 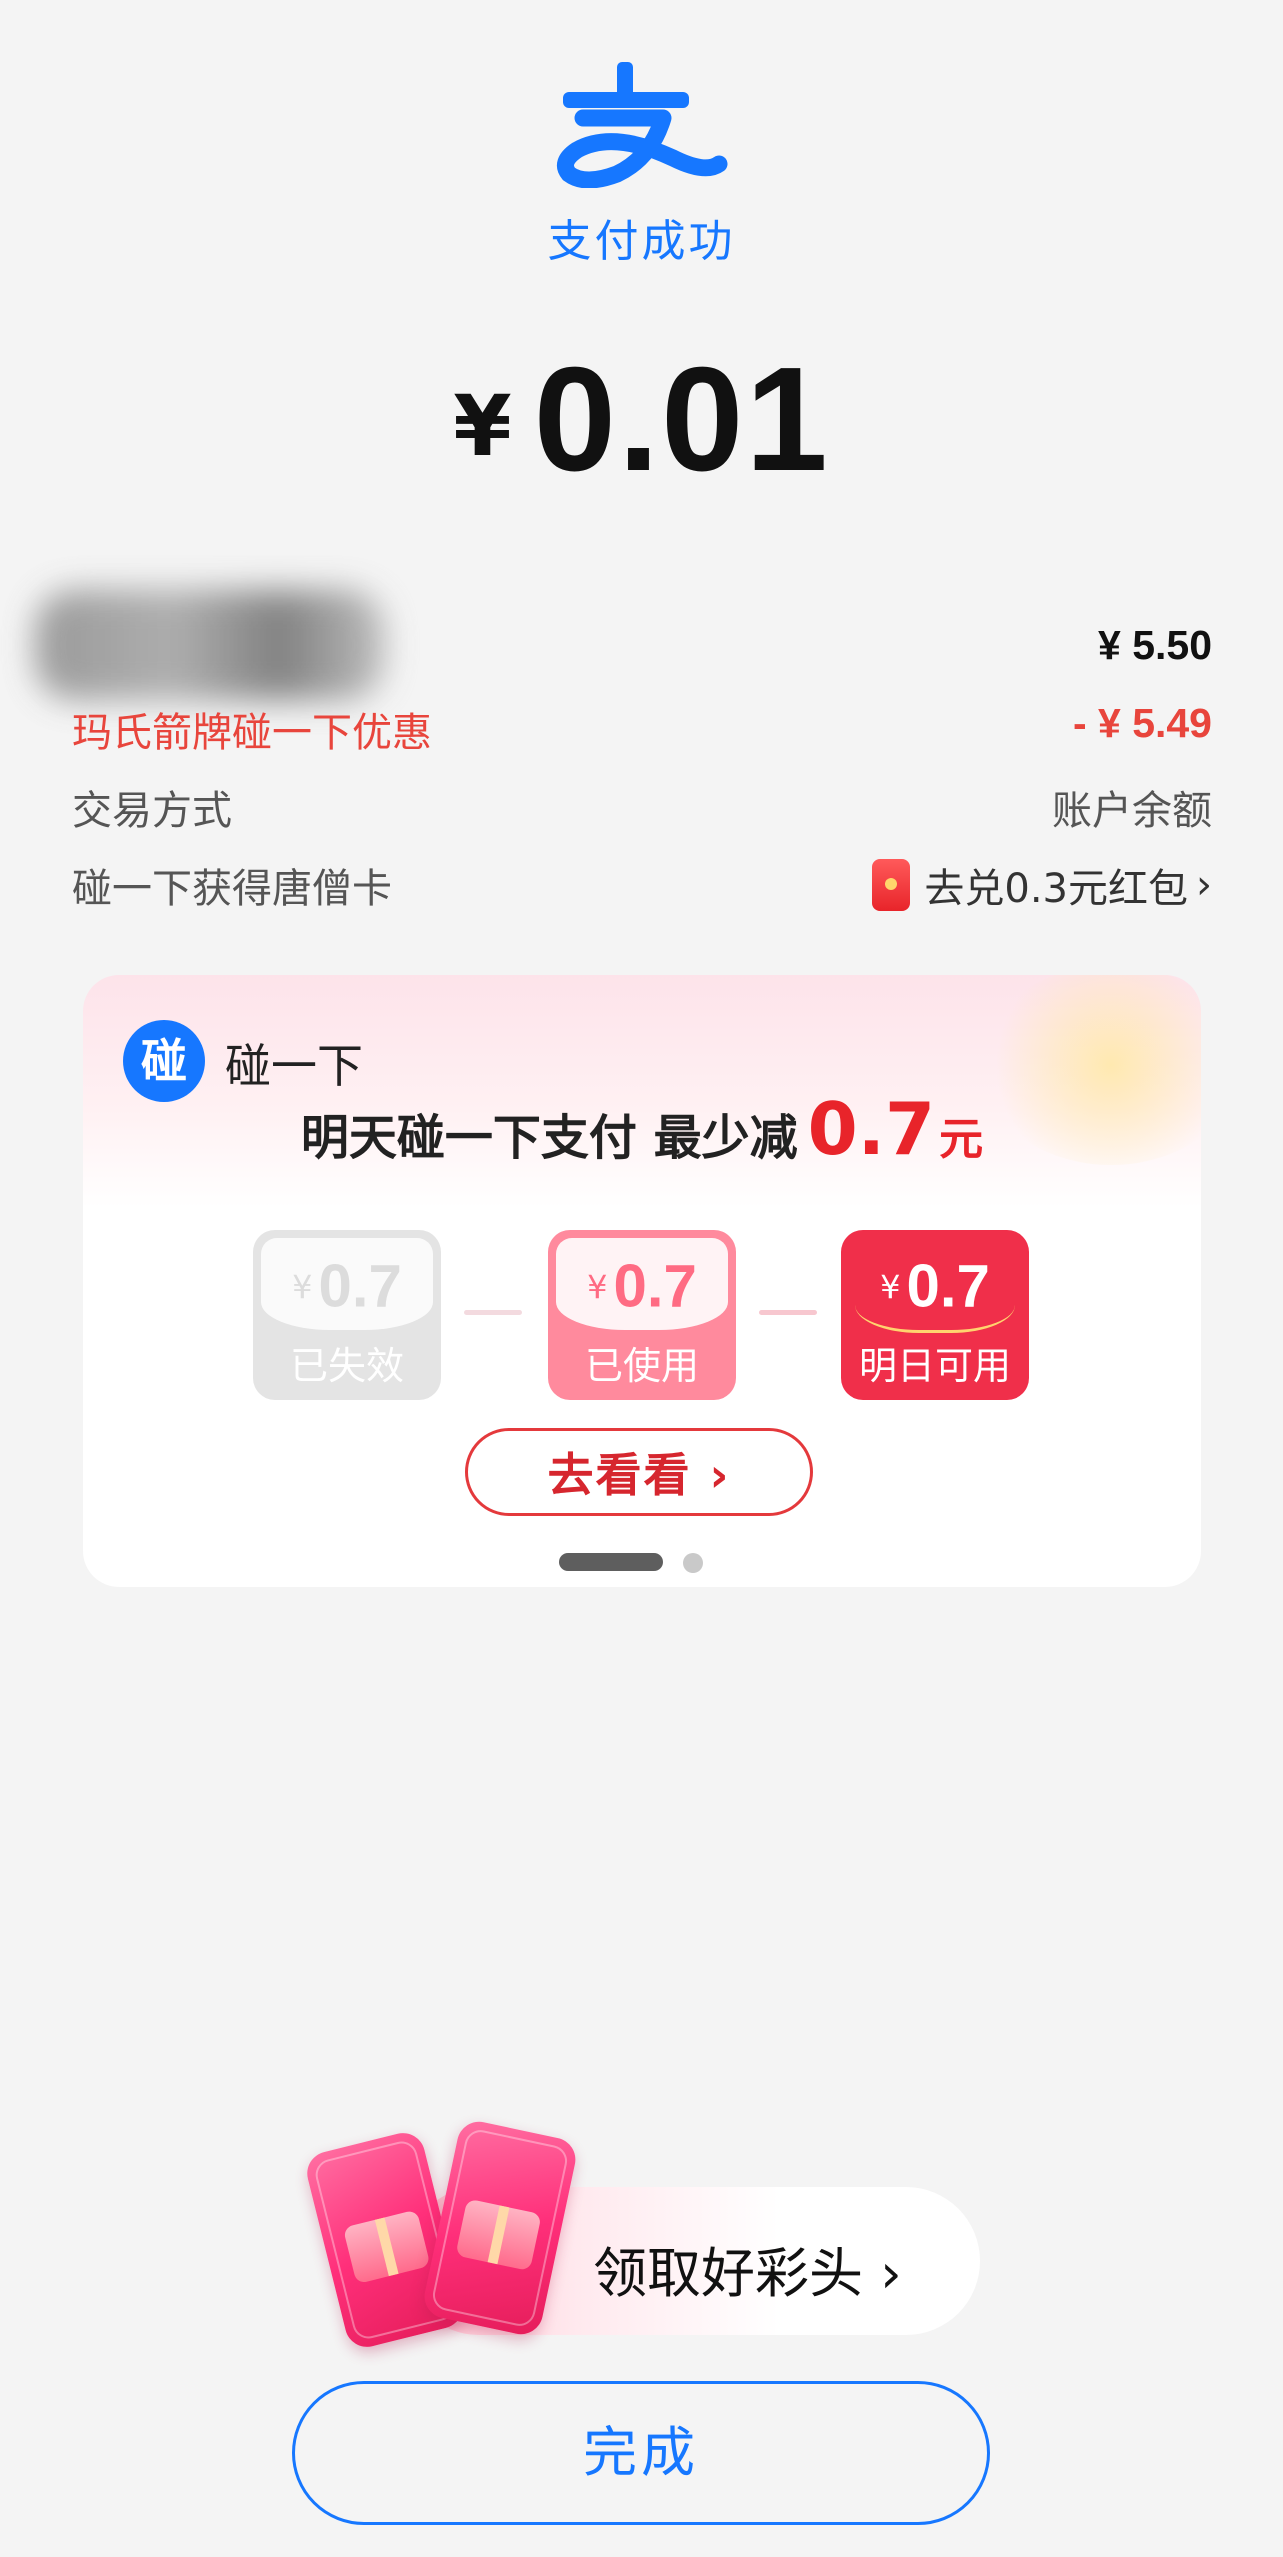 I want to click on coupon-available-tomorrow: ¥0.7 明日可用, so click(x=935, y=1315).